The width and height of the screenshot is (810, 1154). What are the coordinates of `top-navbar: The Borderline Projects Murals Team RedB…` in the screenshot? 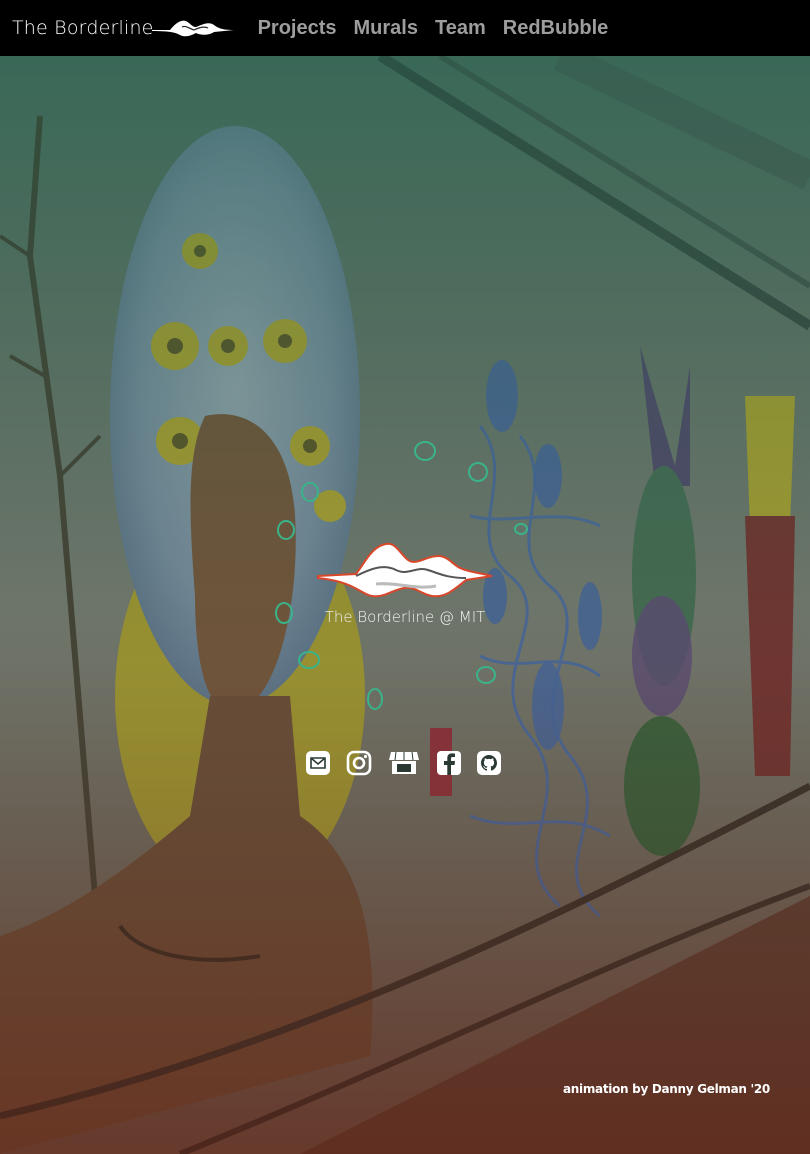 It's located at (405, 28).